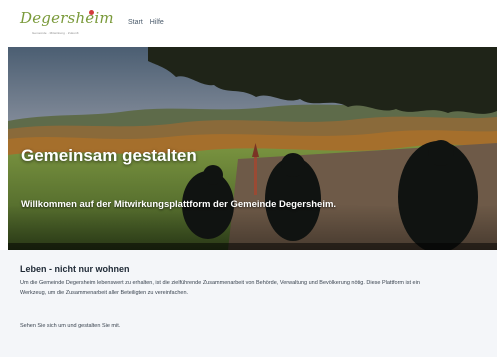 This screenshot has width=497, height=357. What do you see at coordinates (55, 33) in the screenshot?
I see `logo-tagline: Gemeinde · Mitwirkung · Zukunft` at bounding box center [55, 33].